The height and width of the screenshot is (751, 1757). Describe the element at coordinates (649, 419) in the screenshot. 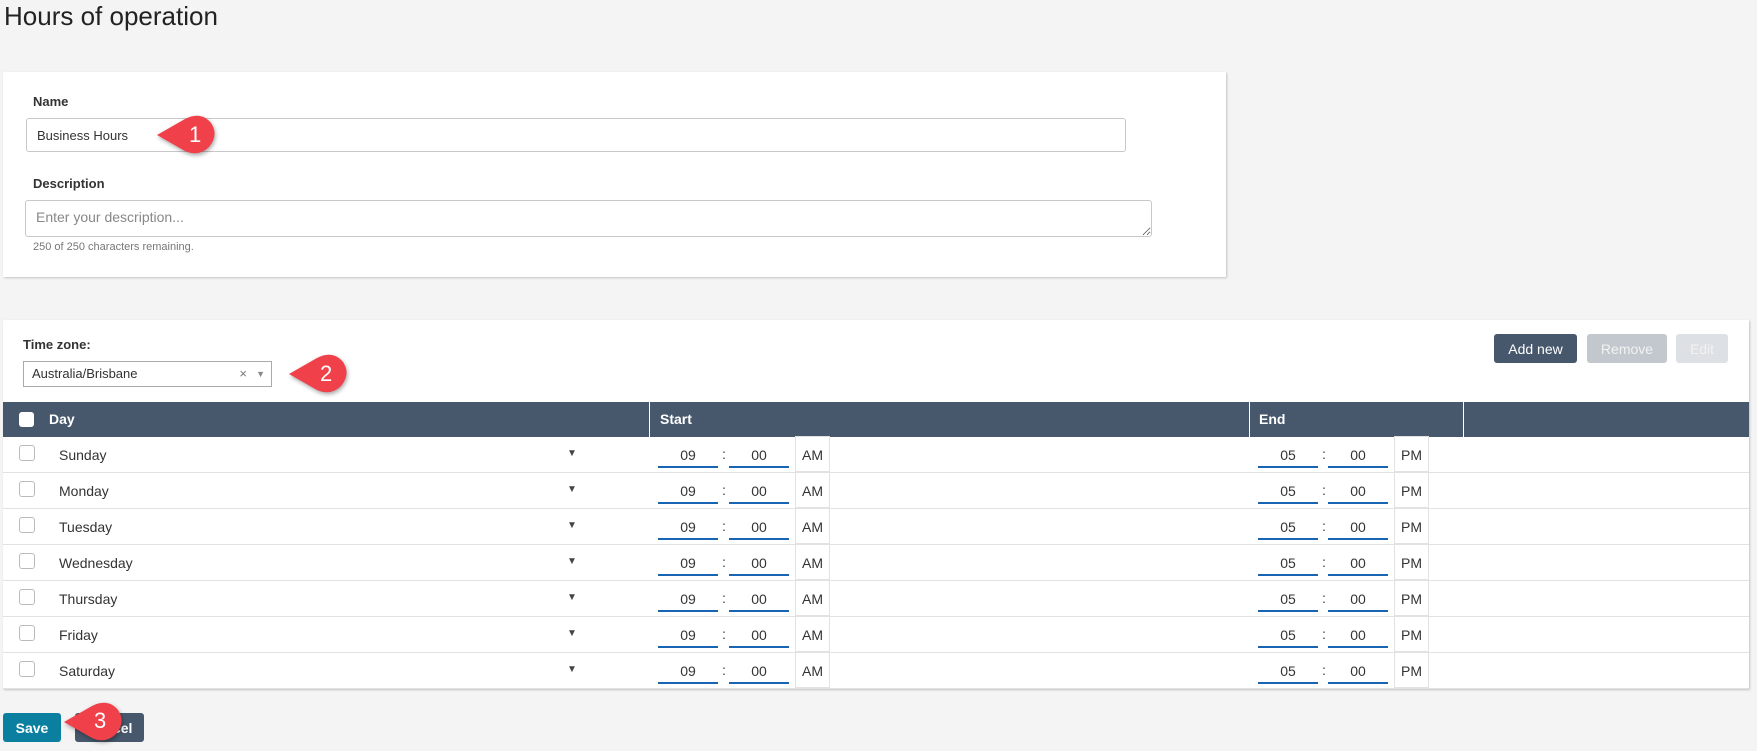

I see `column-divider` at that location.